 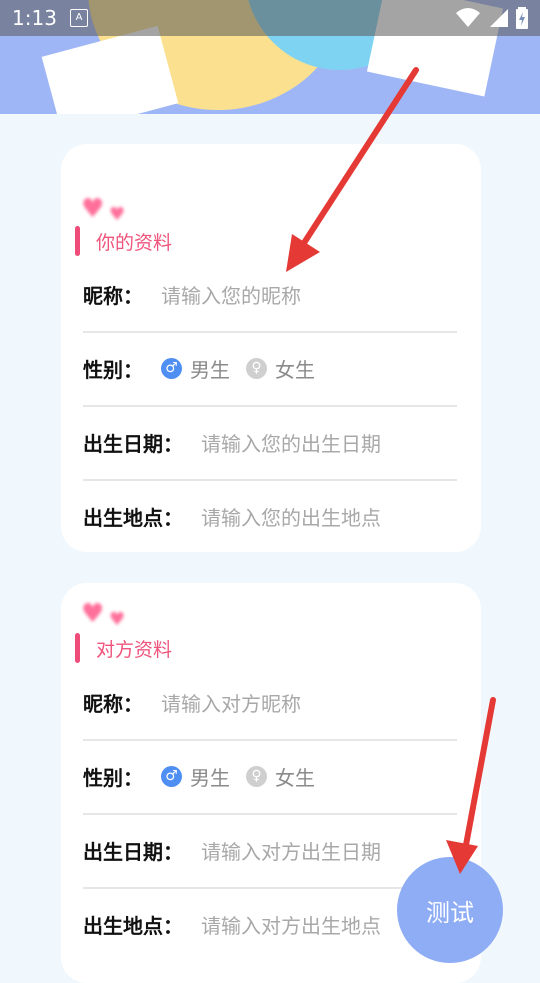 I want to click on birthdate-field: 出生日期： 请输入您的出生日期, so click(x=270, y=443).